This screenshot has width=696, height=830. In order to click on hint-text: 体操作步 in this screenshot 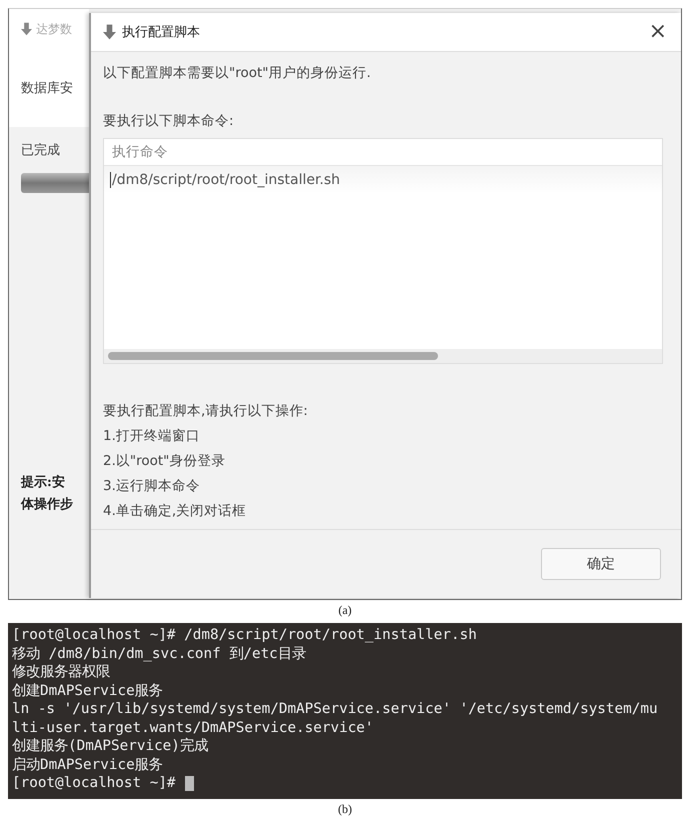, I will do `click(47, 504)`.